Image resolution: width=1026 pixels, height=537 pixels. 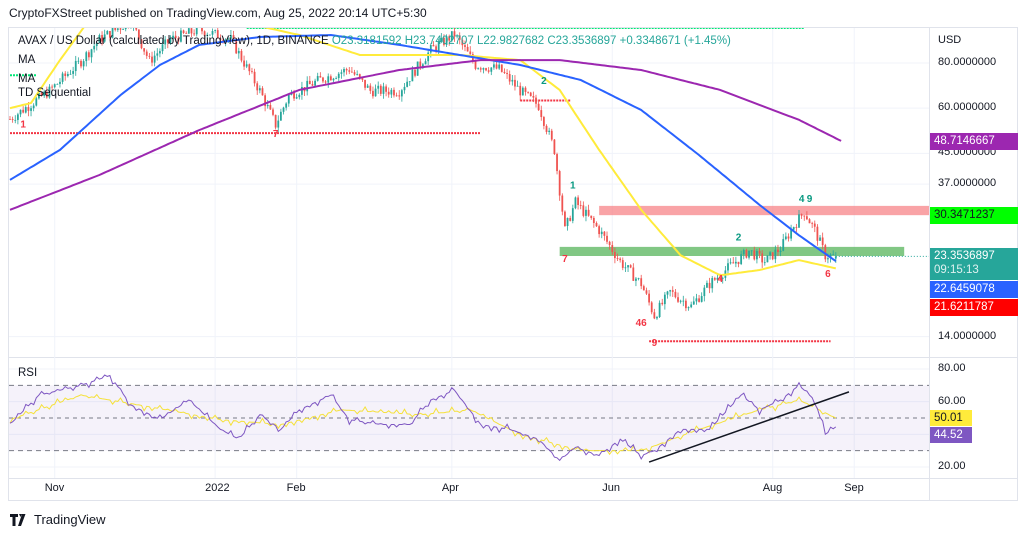 I want to click on indicator-rsi: RSI, so click(x=27, y=373).